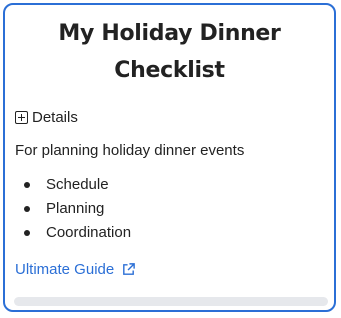 The height and width of the screenshot is (318, 341). I want to click on list-item: Schedule, so click(73, 185).